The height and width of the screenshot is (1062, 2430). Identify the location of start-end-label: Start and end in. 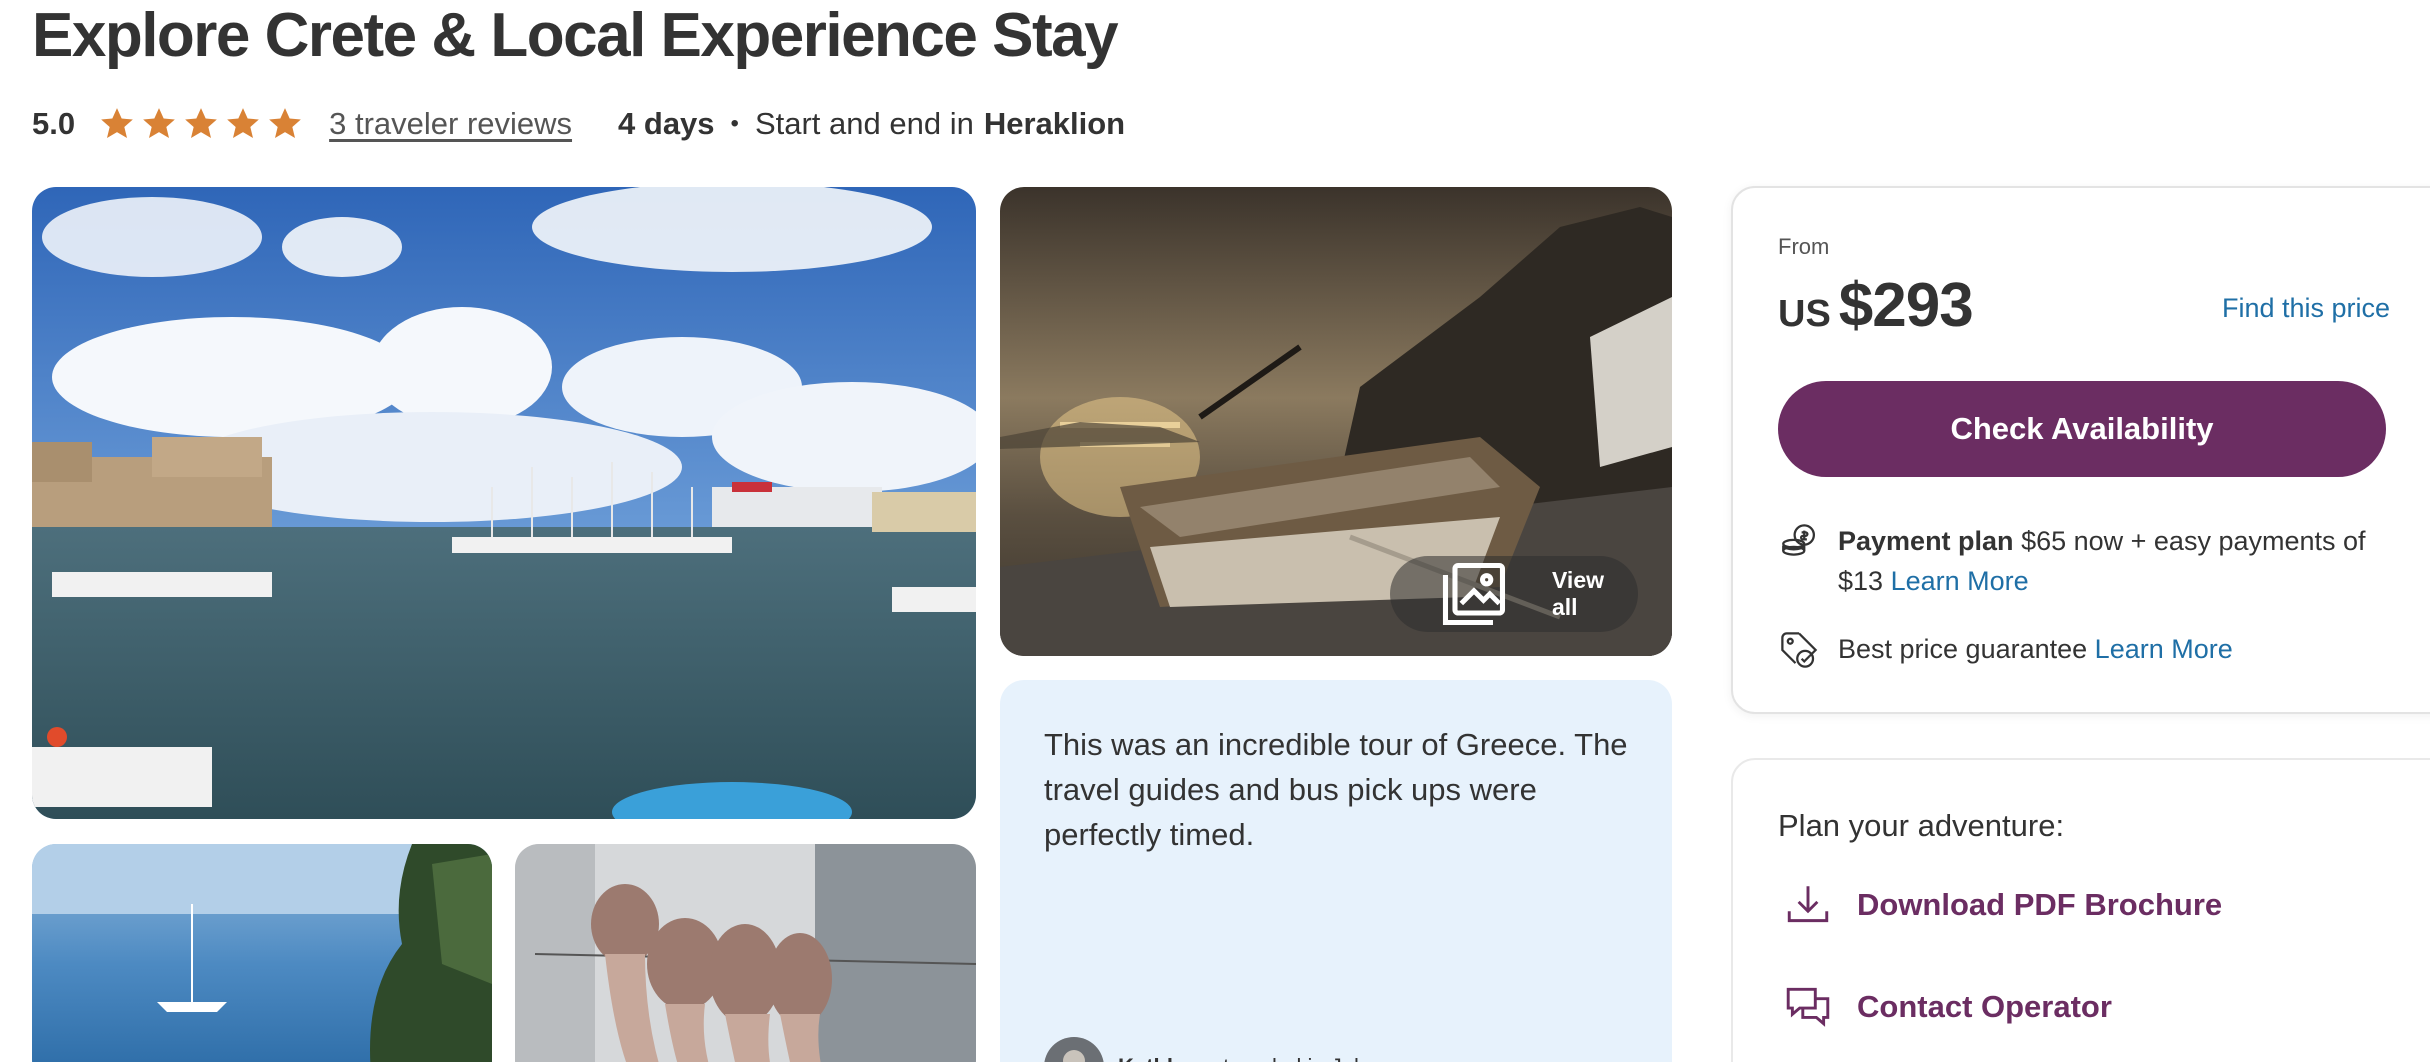
(864, 123).